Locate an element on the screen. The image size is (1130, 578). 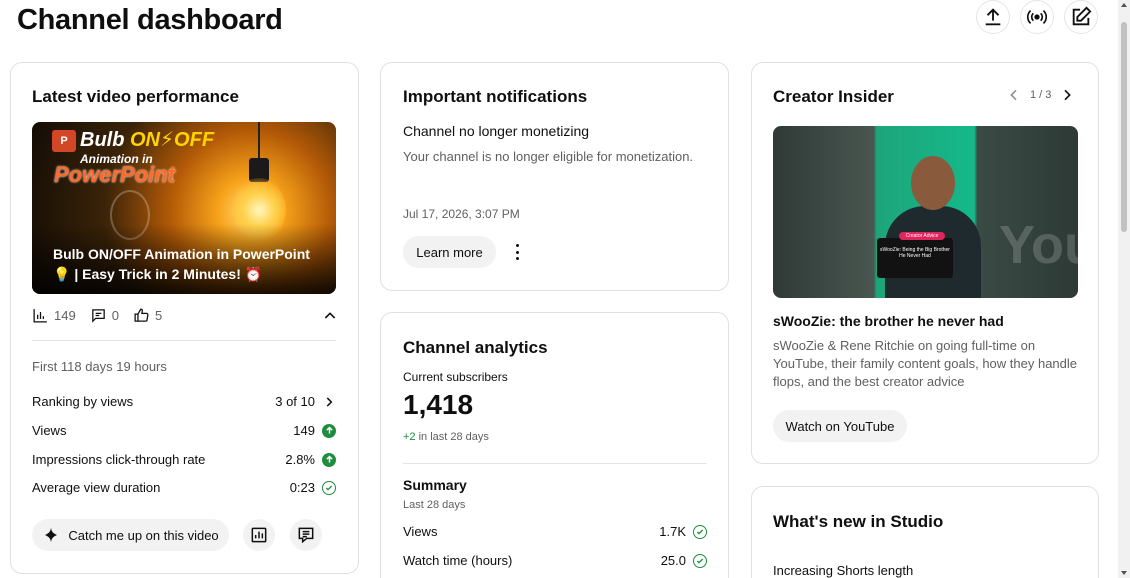
top-actions is located at coordinates (1037, 17).